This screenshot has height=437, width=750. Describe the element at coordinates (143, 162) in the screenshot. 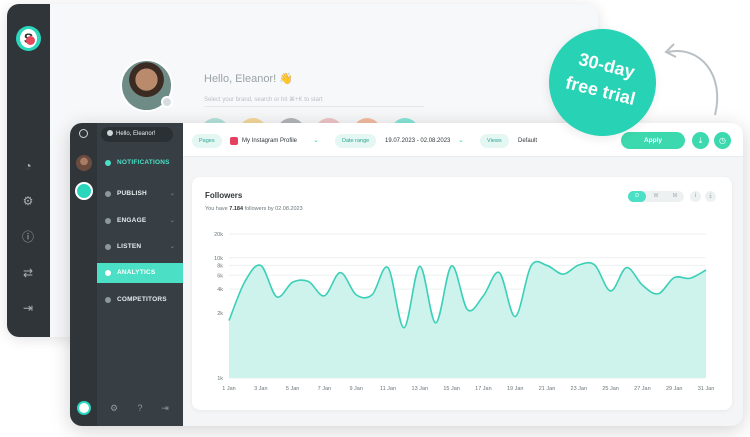

I see `sidebar-item-label: NOTIFICATIONS` at that location.